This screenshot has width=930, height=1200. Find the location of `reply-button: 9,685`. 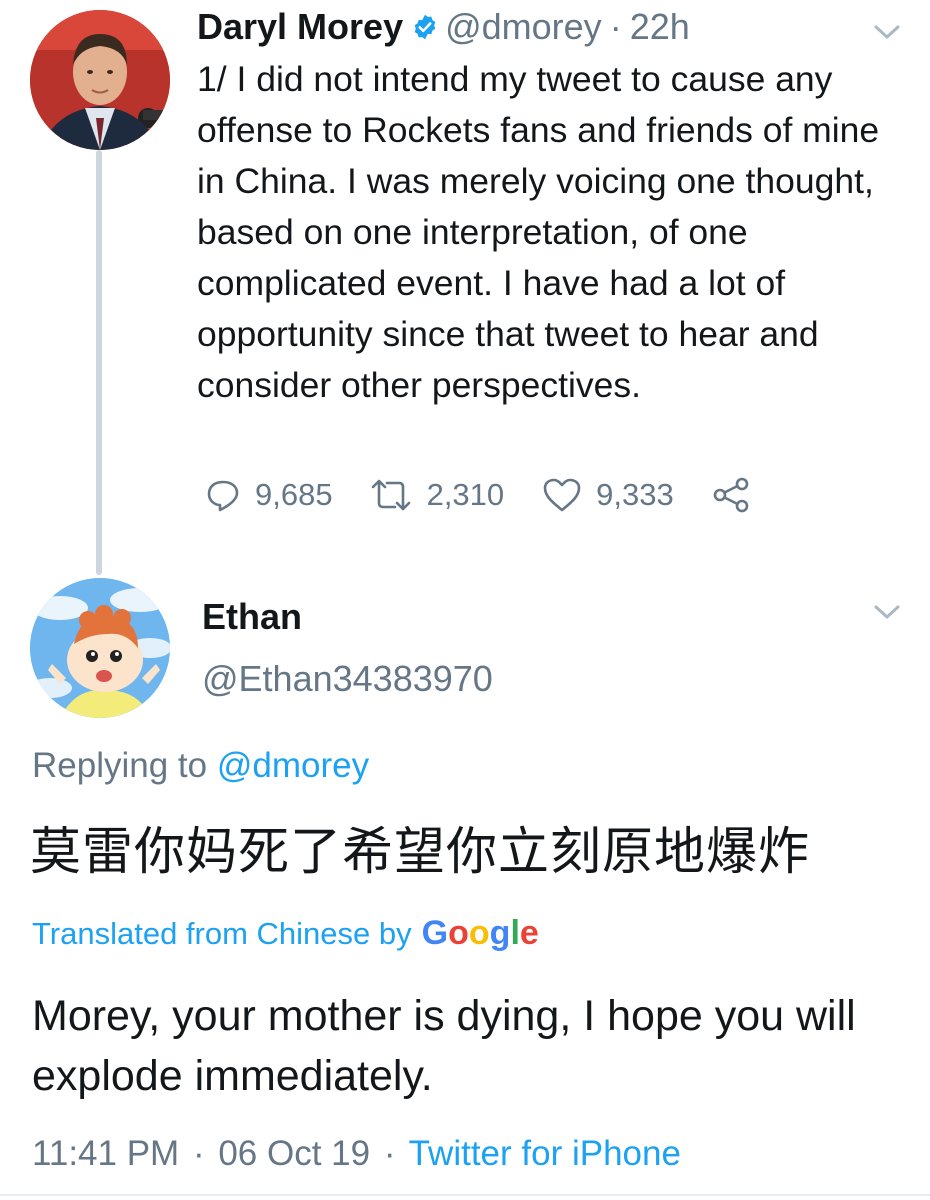

reply-button: 9,685 is located at coordinates (269, 495).